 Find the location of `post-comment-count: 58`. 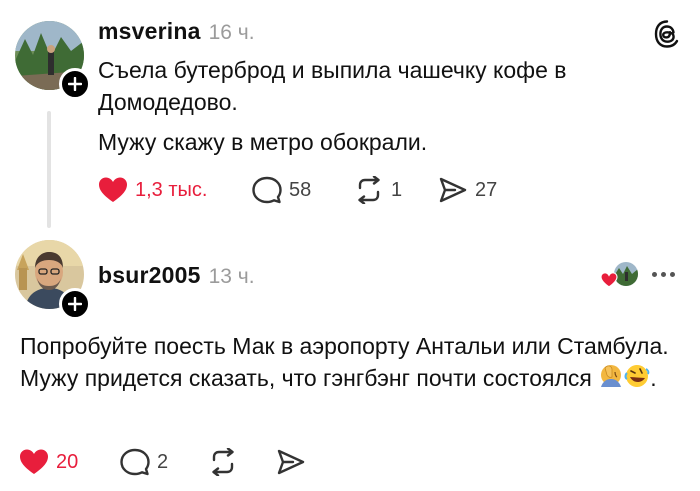

post-comment-count: 58 is located at coordinates (300, 189).